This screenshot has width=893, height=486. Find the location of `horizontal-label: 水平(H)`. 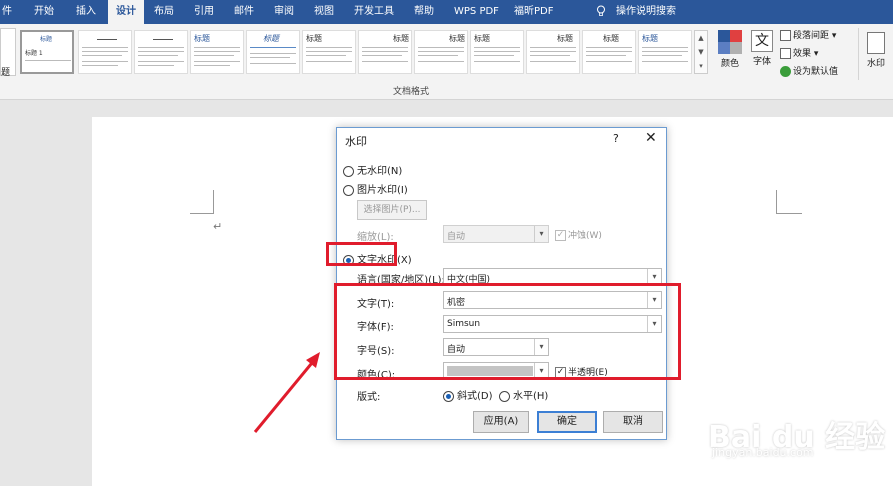

horizontal-label: 水平(H) is located at coordinates (531, 396).